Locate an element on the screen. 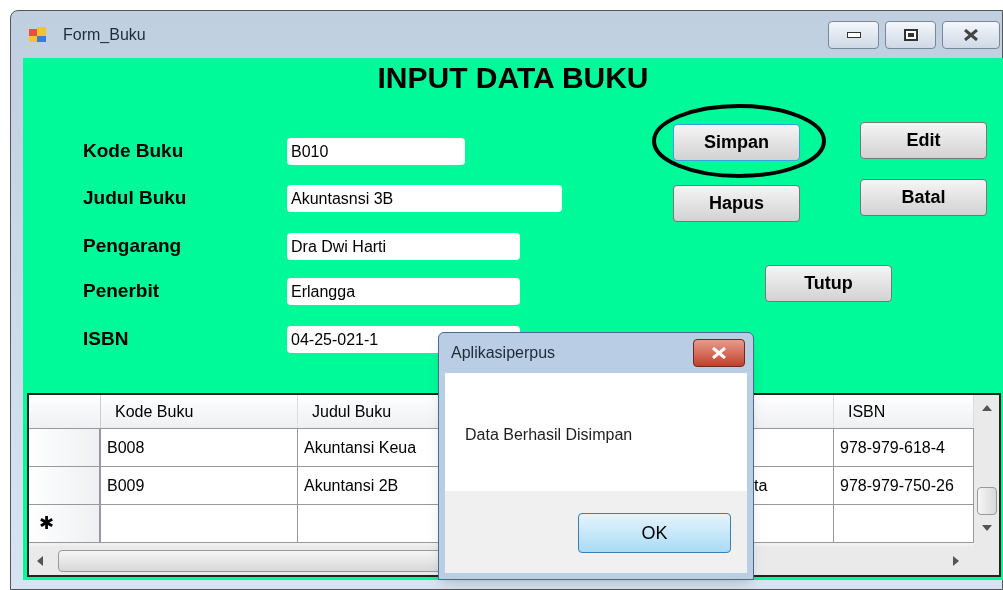 The width and height of the screenshot is (1003, 590). text-field: Dra Dwi Harti is located at coordinates (403, 246).